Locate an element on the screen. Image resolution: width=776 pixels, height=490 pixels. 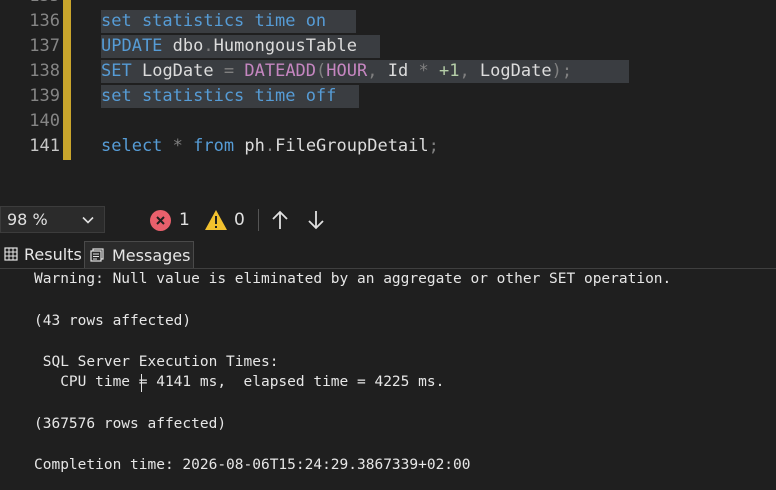
schema-name: dbo is located at coordinates (188, 46).